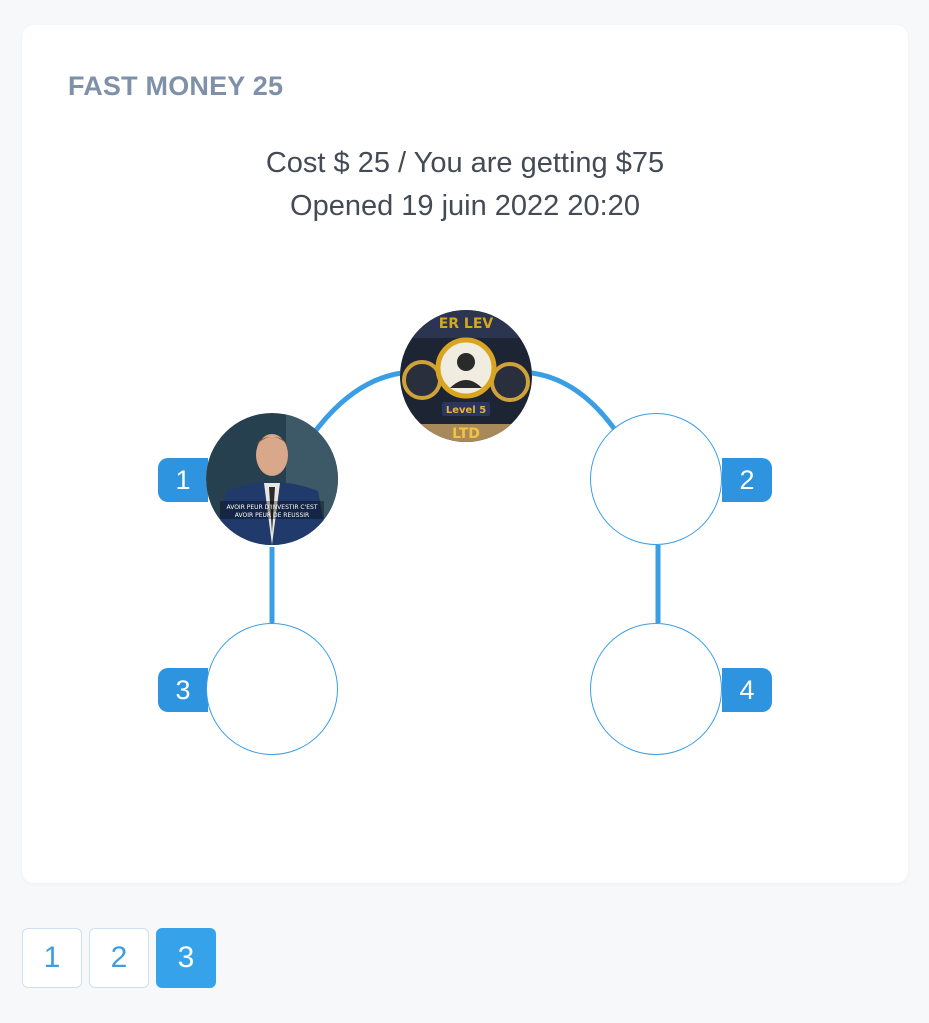  Describe the element at coordinates (272, 689) in the screenshot. I see `slot-3-empty` at that location.